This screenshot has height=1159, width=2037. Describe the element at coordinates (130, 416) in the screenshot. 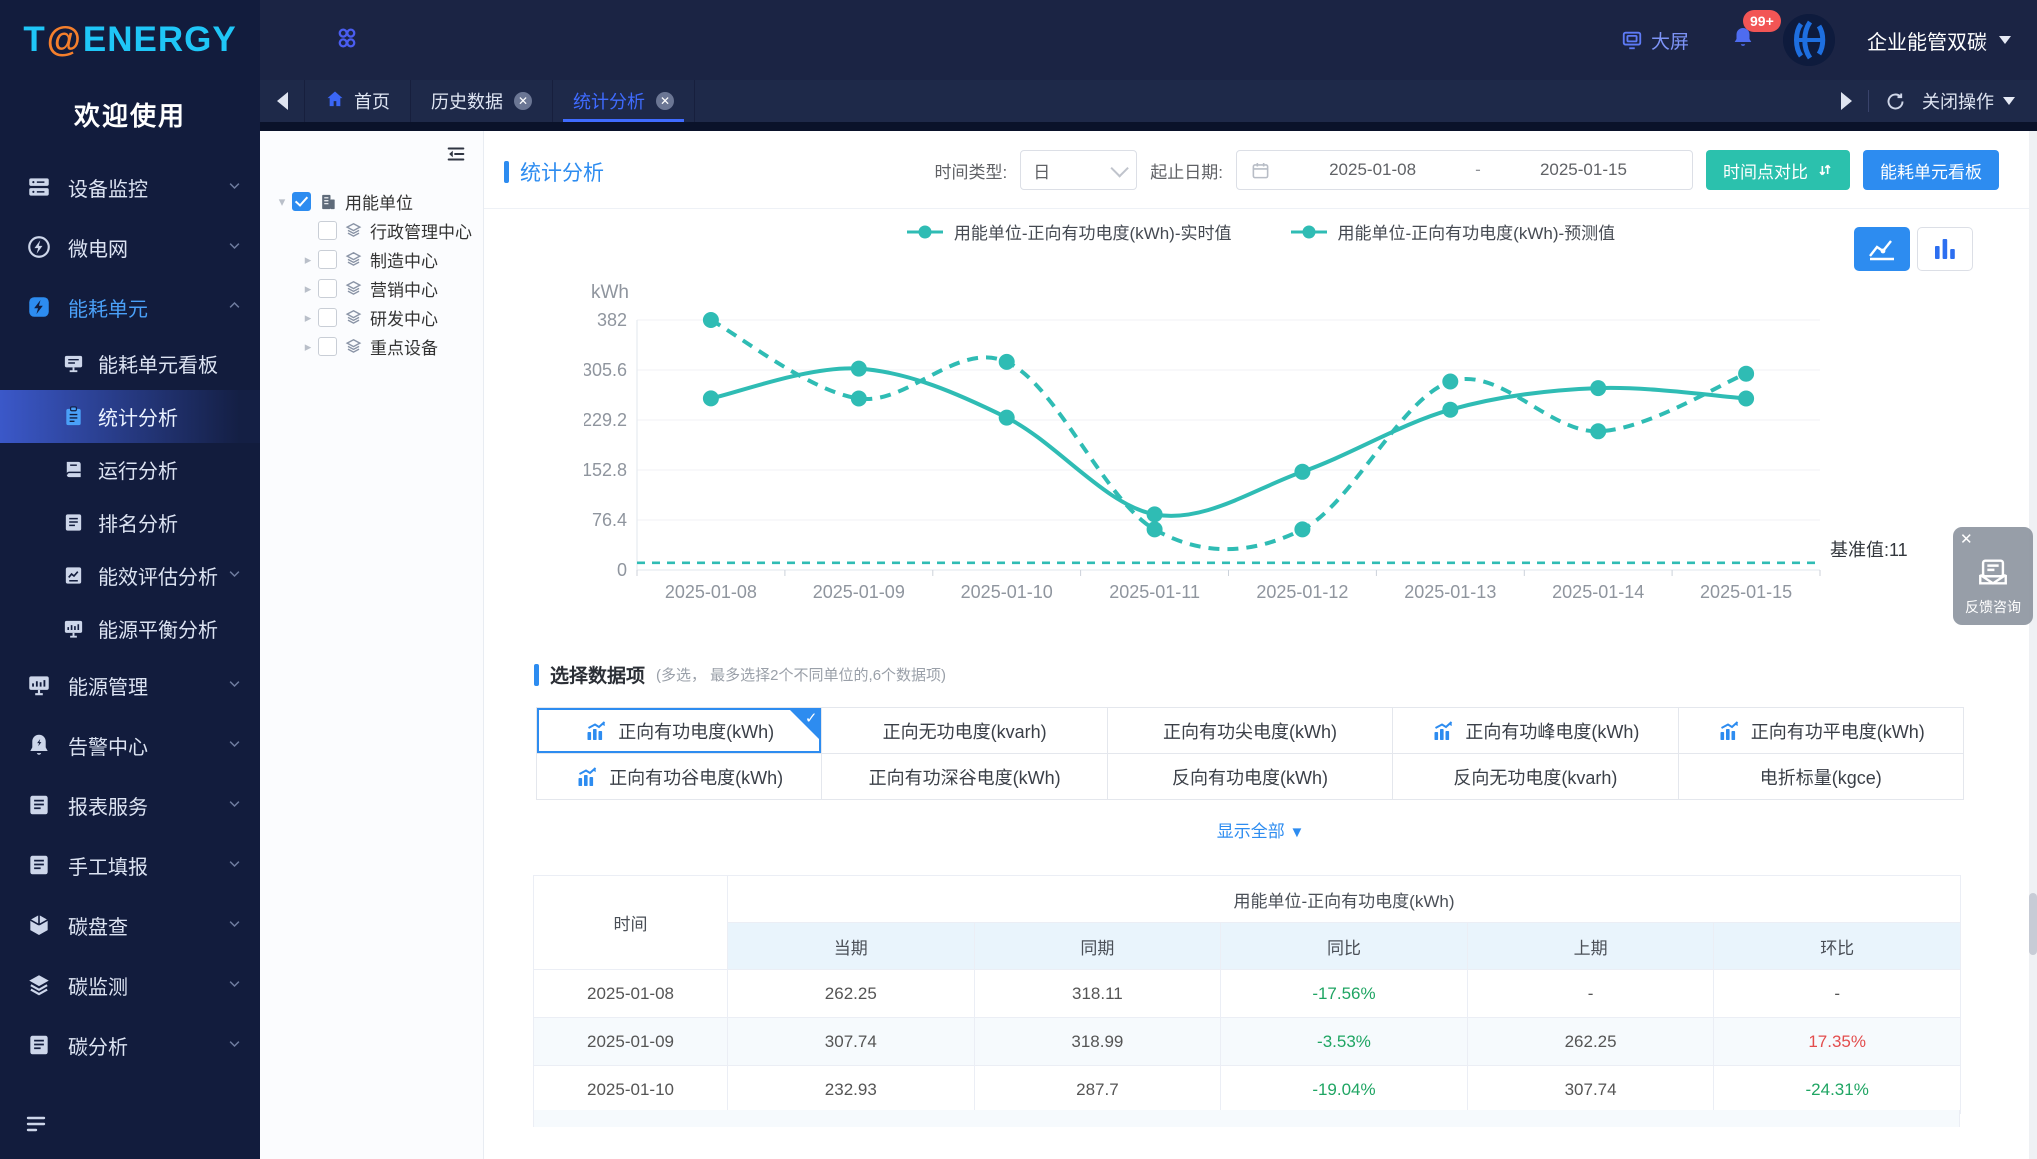

I see `sidebar-subitem-2-1: 统计分析` at that location.